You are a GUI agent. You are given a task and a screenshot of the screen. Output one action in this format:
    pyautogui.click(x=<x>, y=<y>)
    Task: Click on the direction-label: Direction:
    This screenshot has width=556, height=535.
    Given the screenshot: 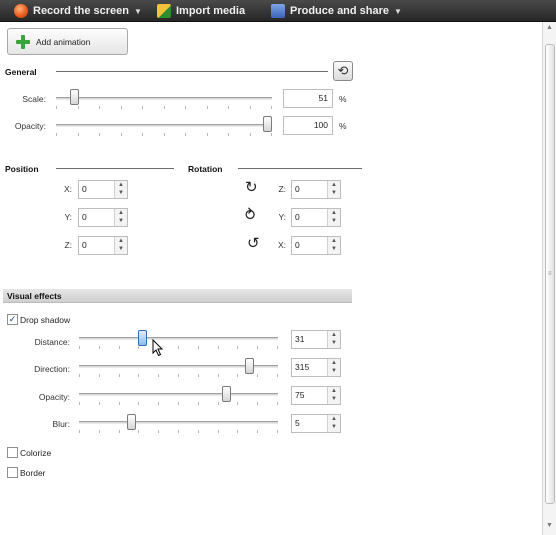 What is the action you would take?
    pyautogui.click(x=52, y=369)
    